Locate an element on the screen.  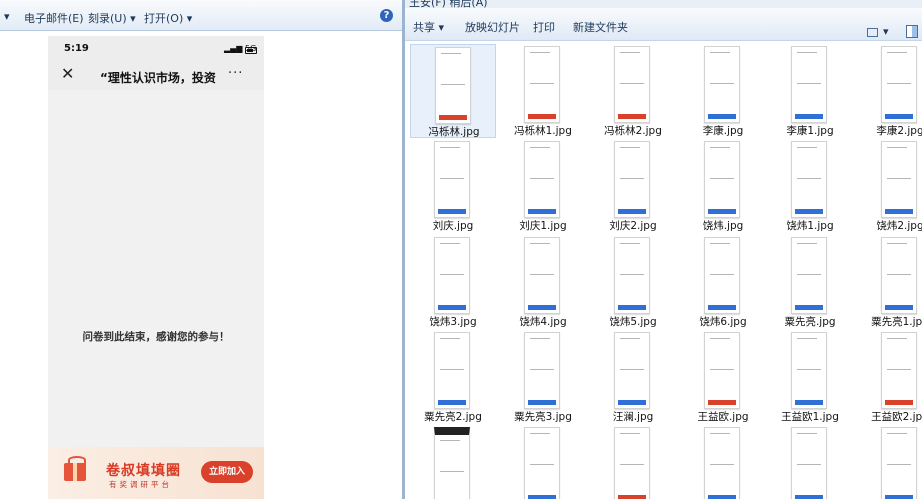
file-item: 饶炜1.jpg is located at coordinates (810, 186).